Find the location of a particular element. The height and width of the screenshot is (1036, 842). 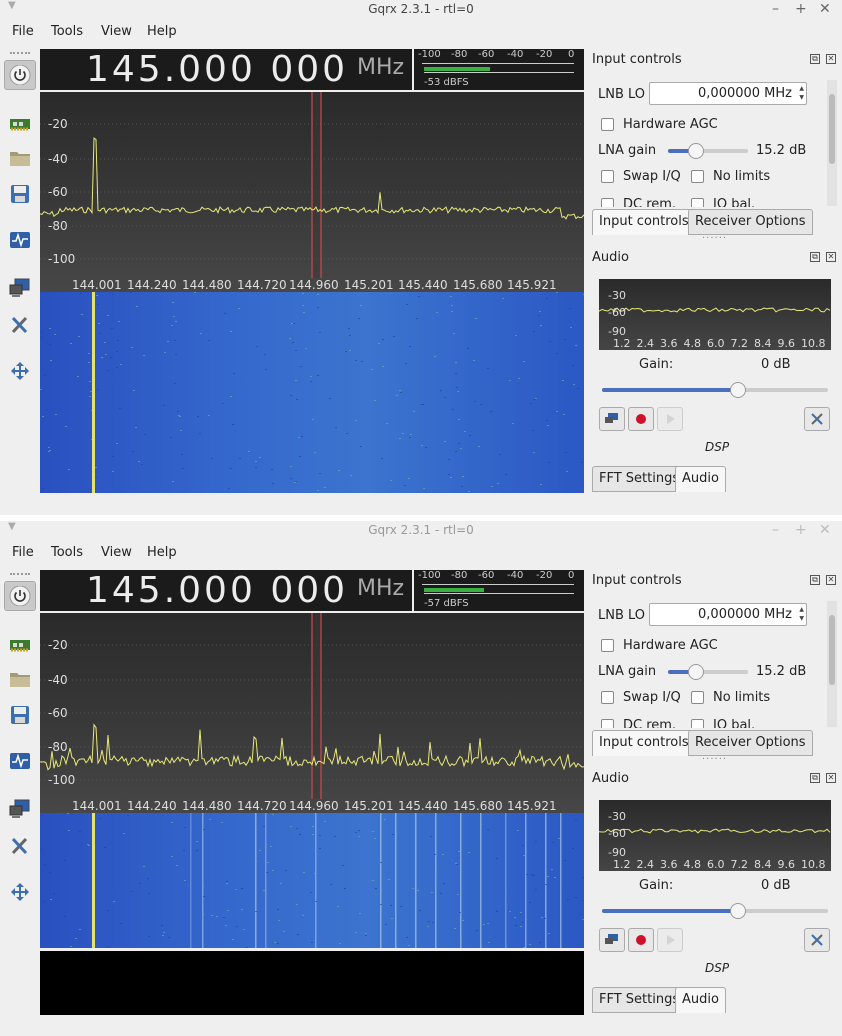

clipped-row: DC rem. IQ bal. is located at coordinates (710, 722).